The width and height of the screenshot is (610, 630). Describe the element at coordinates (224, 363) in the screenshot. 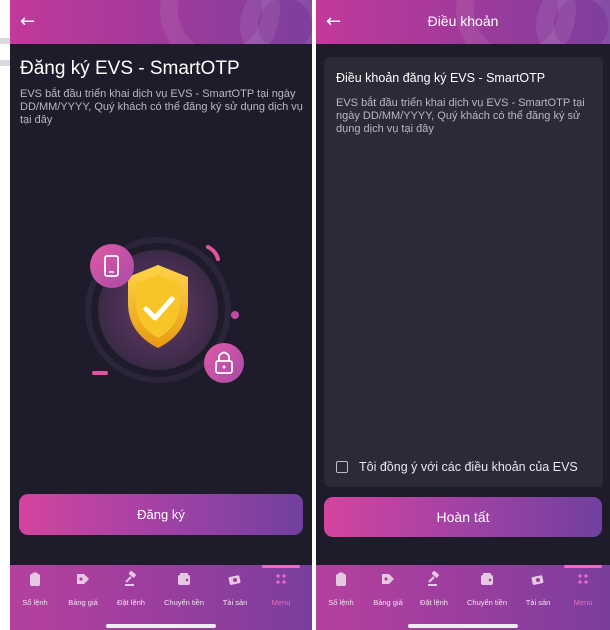

I see `lock-icon` at that location.